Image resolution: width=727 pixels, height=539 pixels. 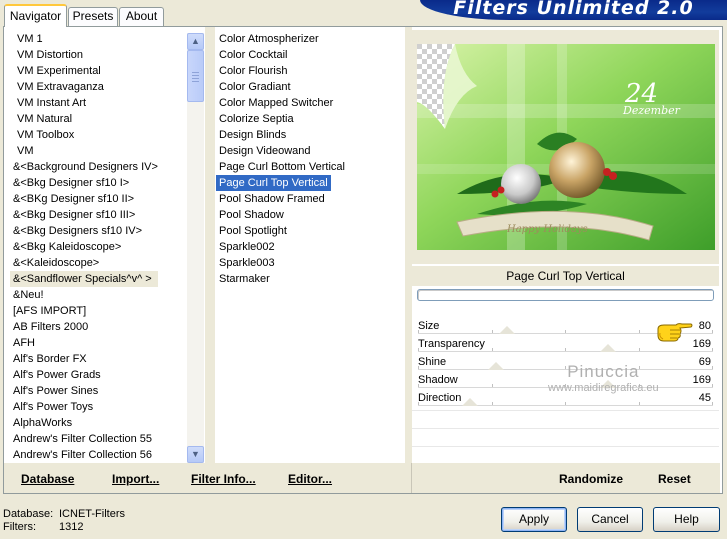 I want to click on category-item: &<Bkg Designer sf10 III>, so click(x=98, y=215).